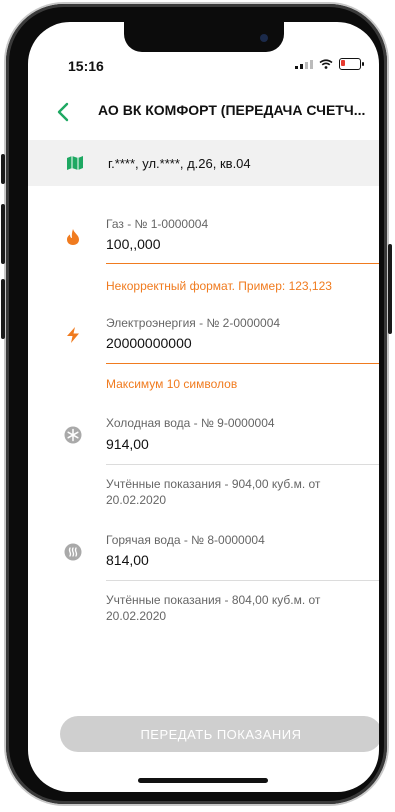 The image size is (395, 812). Describe the element at coordinates (133, 244) in the screenshot. I see `meter-input-gas: 100,,000` at that location.